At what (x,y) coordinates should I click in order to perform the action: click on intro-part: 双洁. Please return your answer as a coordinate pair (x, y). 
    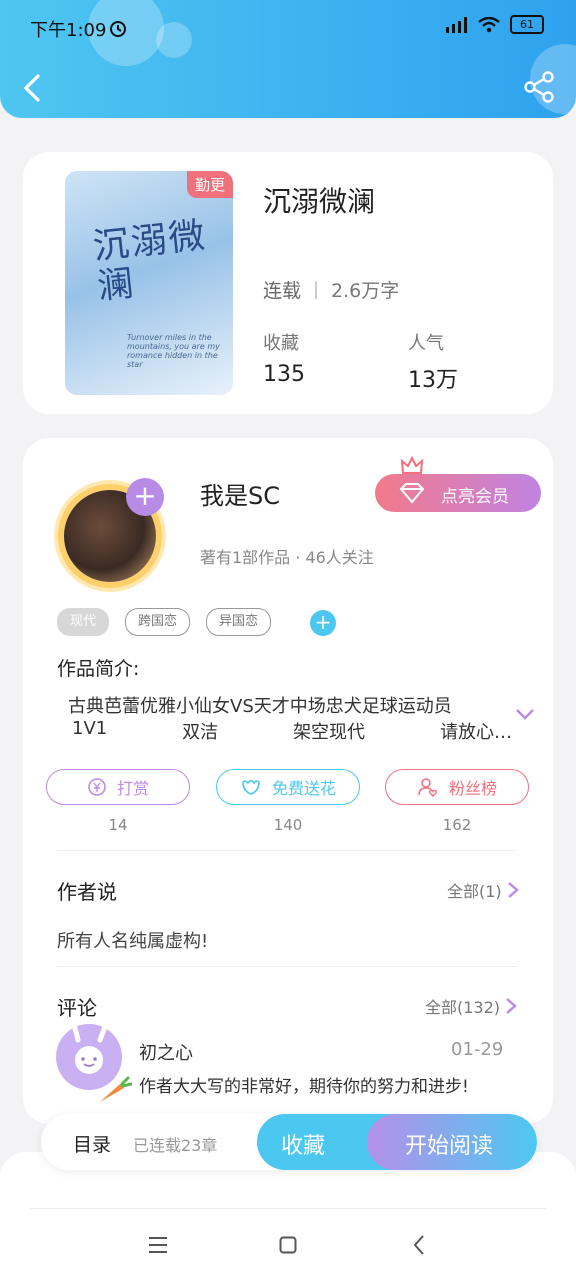
    Looking at the image, I should click on (200, 732).